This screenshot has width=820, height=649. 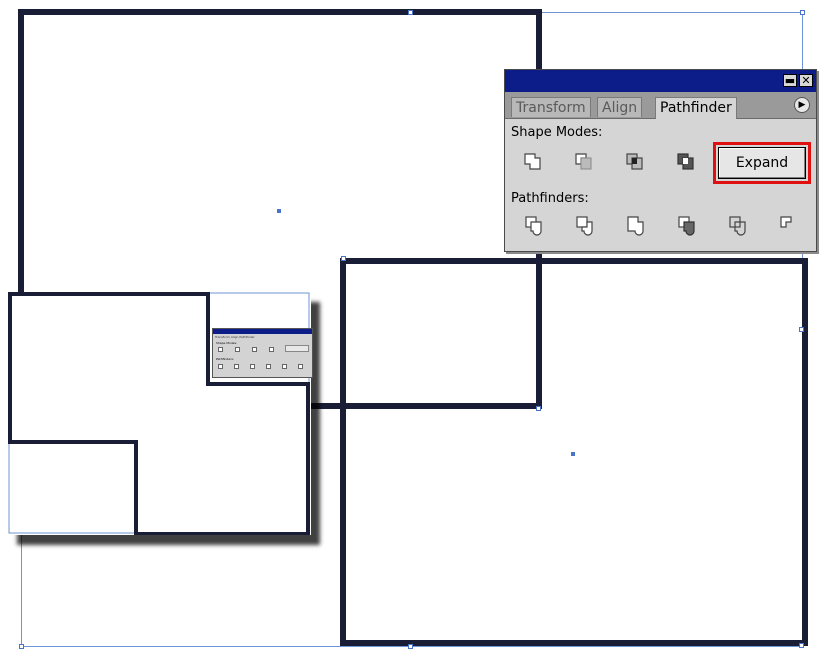 What do you see at coordinates (297, 348) in the screenshot?
I see `mini-expand-button` at bounding box center [297, 348].